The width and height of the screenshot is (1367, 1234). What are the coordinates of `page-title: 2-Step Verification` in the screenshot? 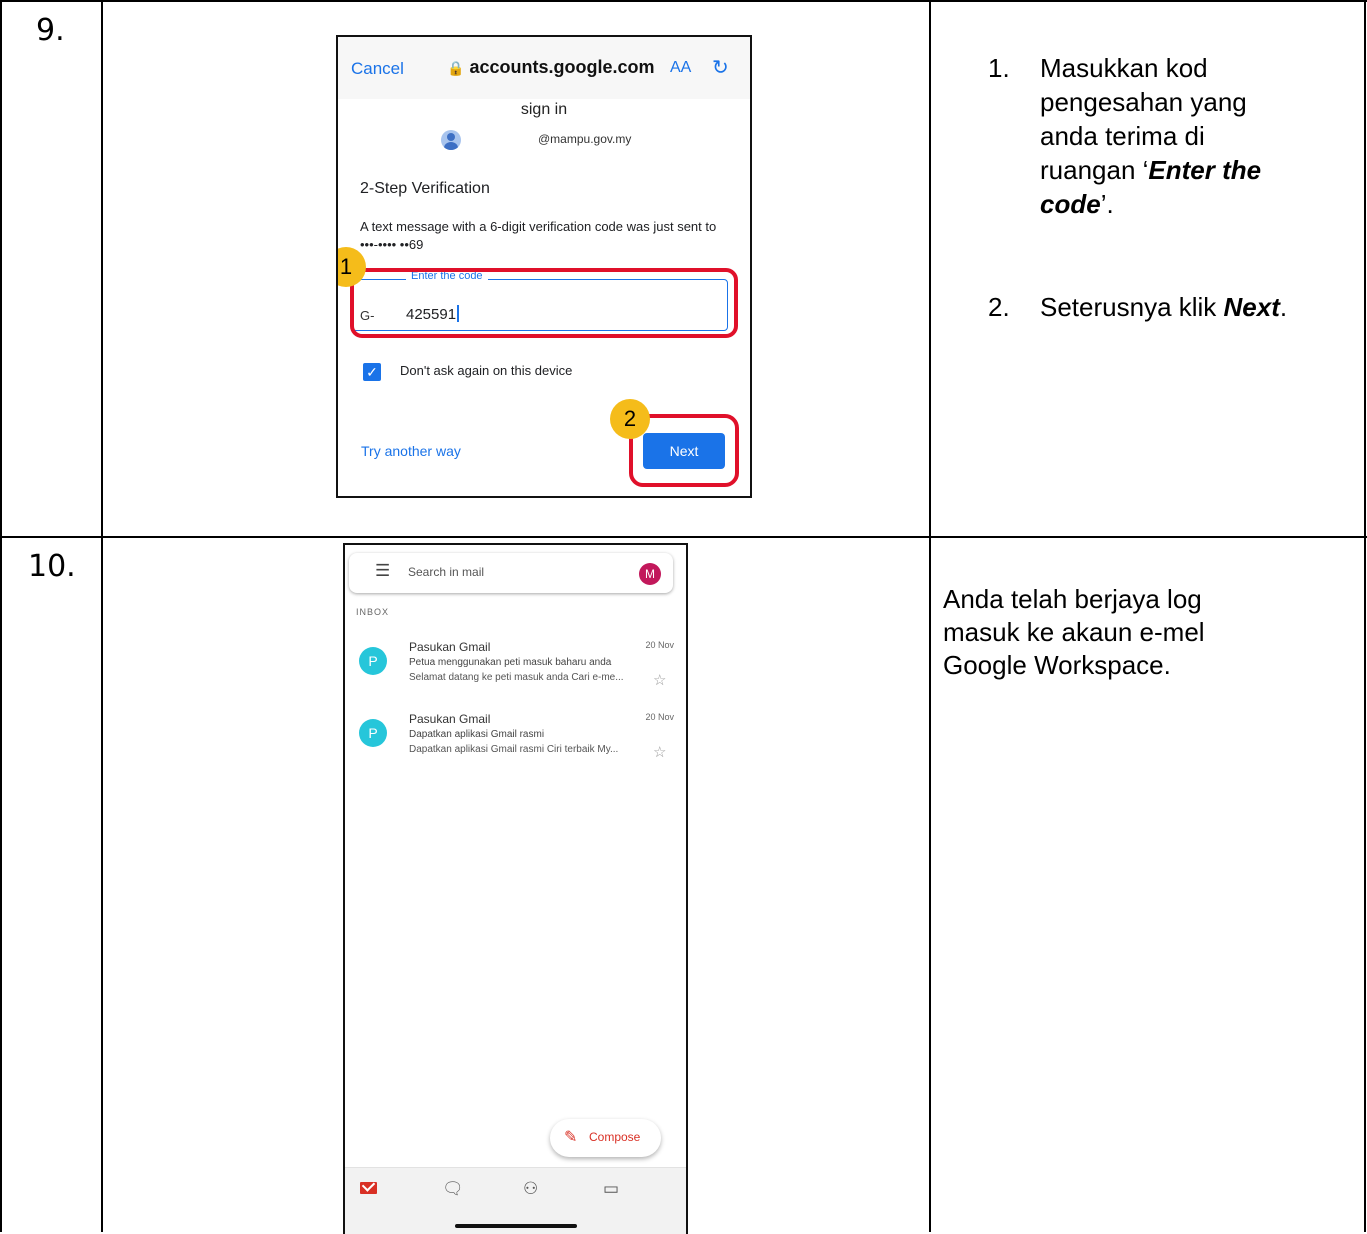 It's located at (425, 188).